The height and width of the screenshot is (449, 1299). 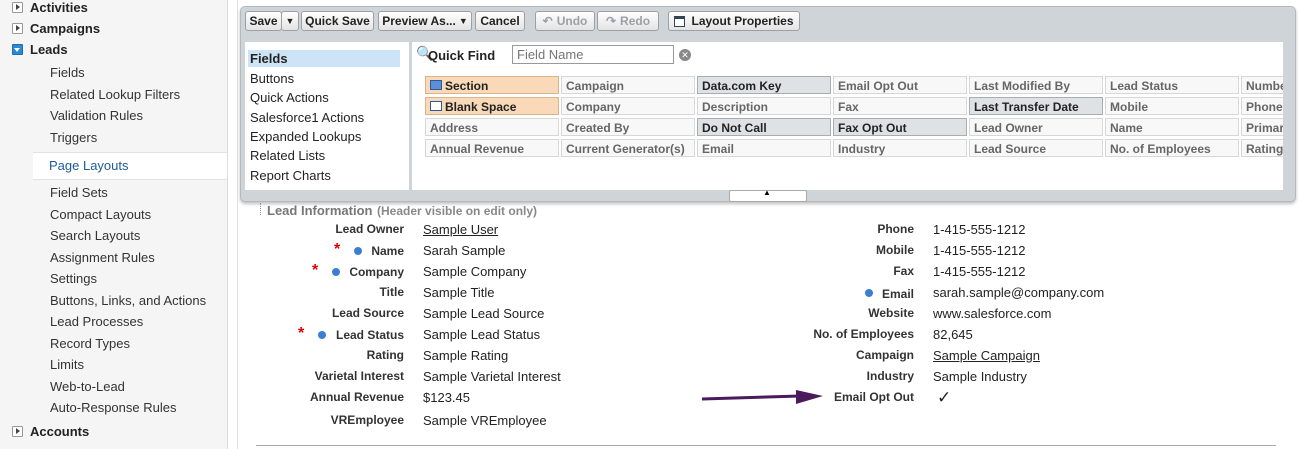 What do you see at coordinates (79, 192) in the screenshot?
I see `sidebar-item-field-sets: Field Sets` at bounding box center [79, 192].